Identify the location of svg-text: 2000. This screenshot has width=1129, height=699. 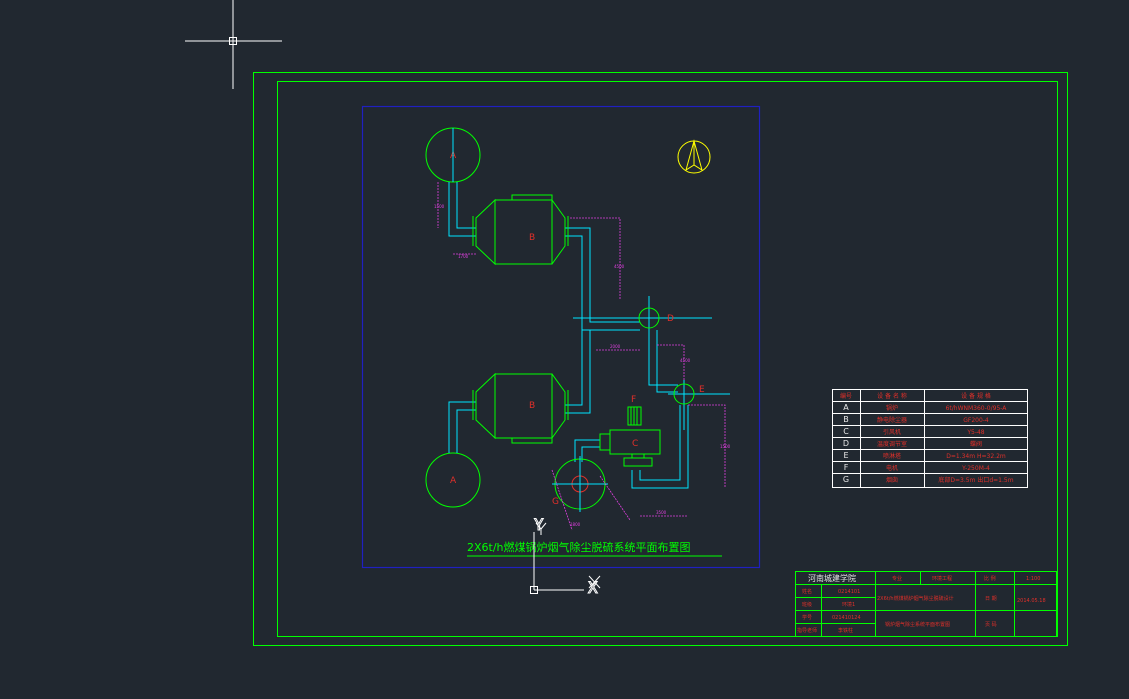
(615, 346).